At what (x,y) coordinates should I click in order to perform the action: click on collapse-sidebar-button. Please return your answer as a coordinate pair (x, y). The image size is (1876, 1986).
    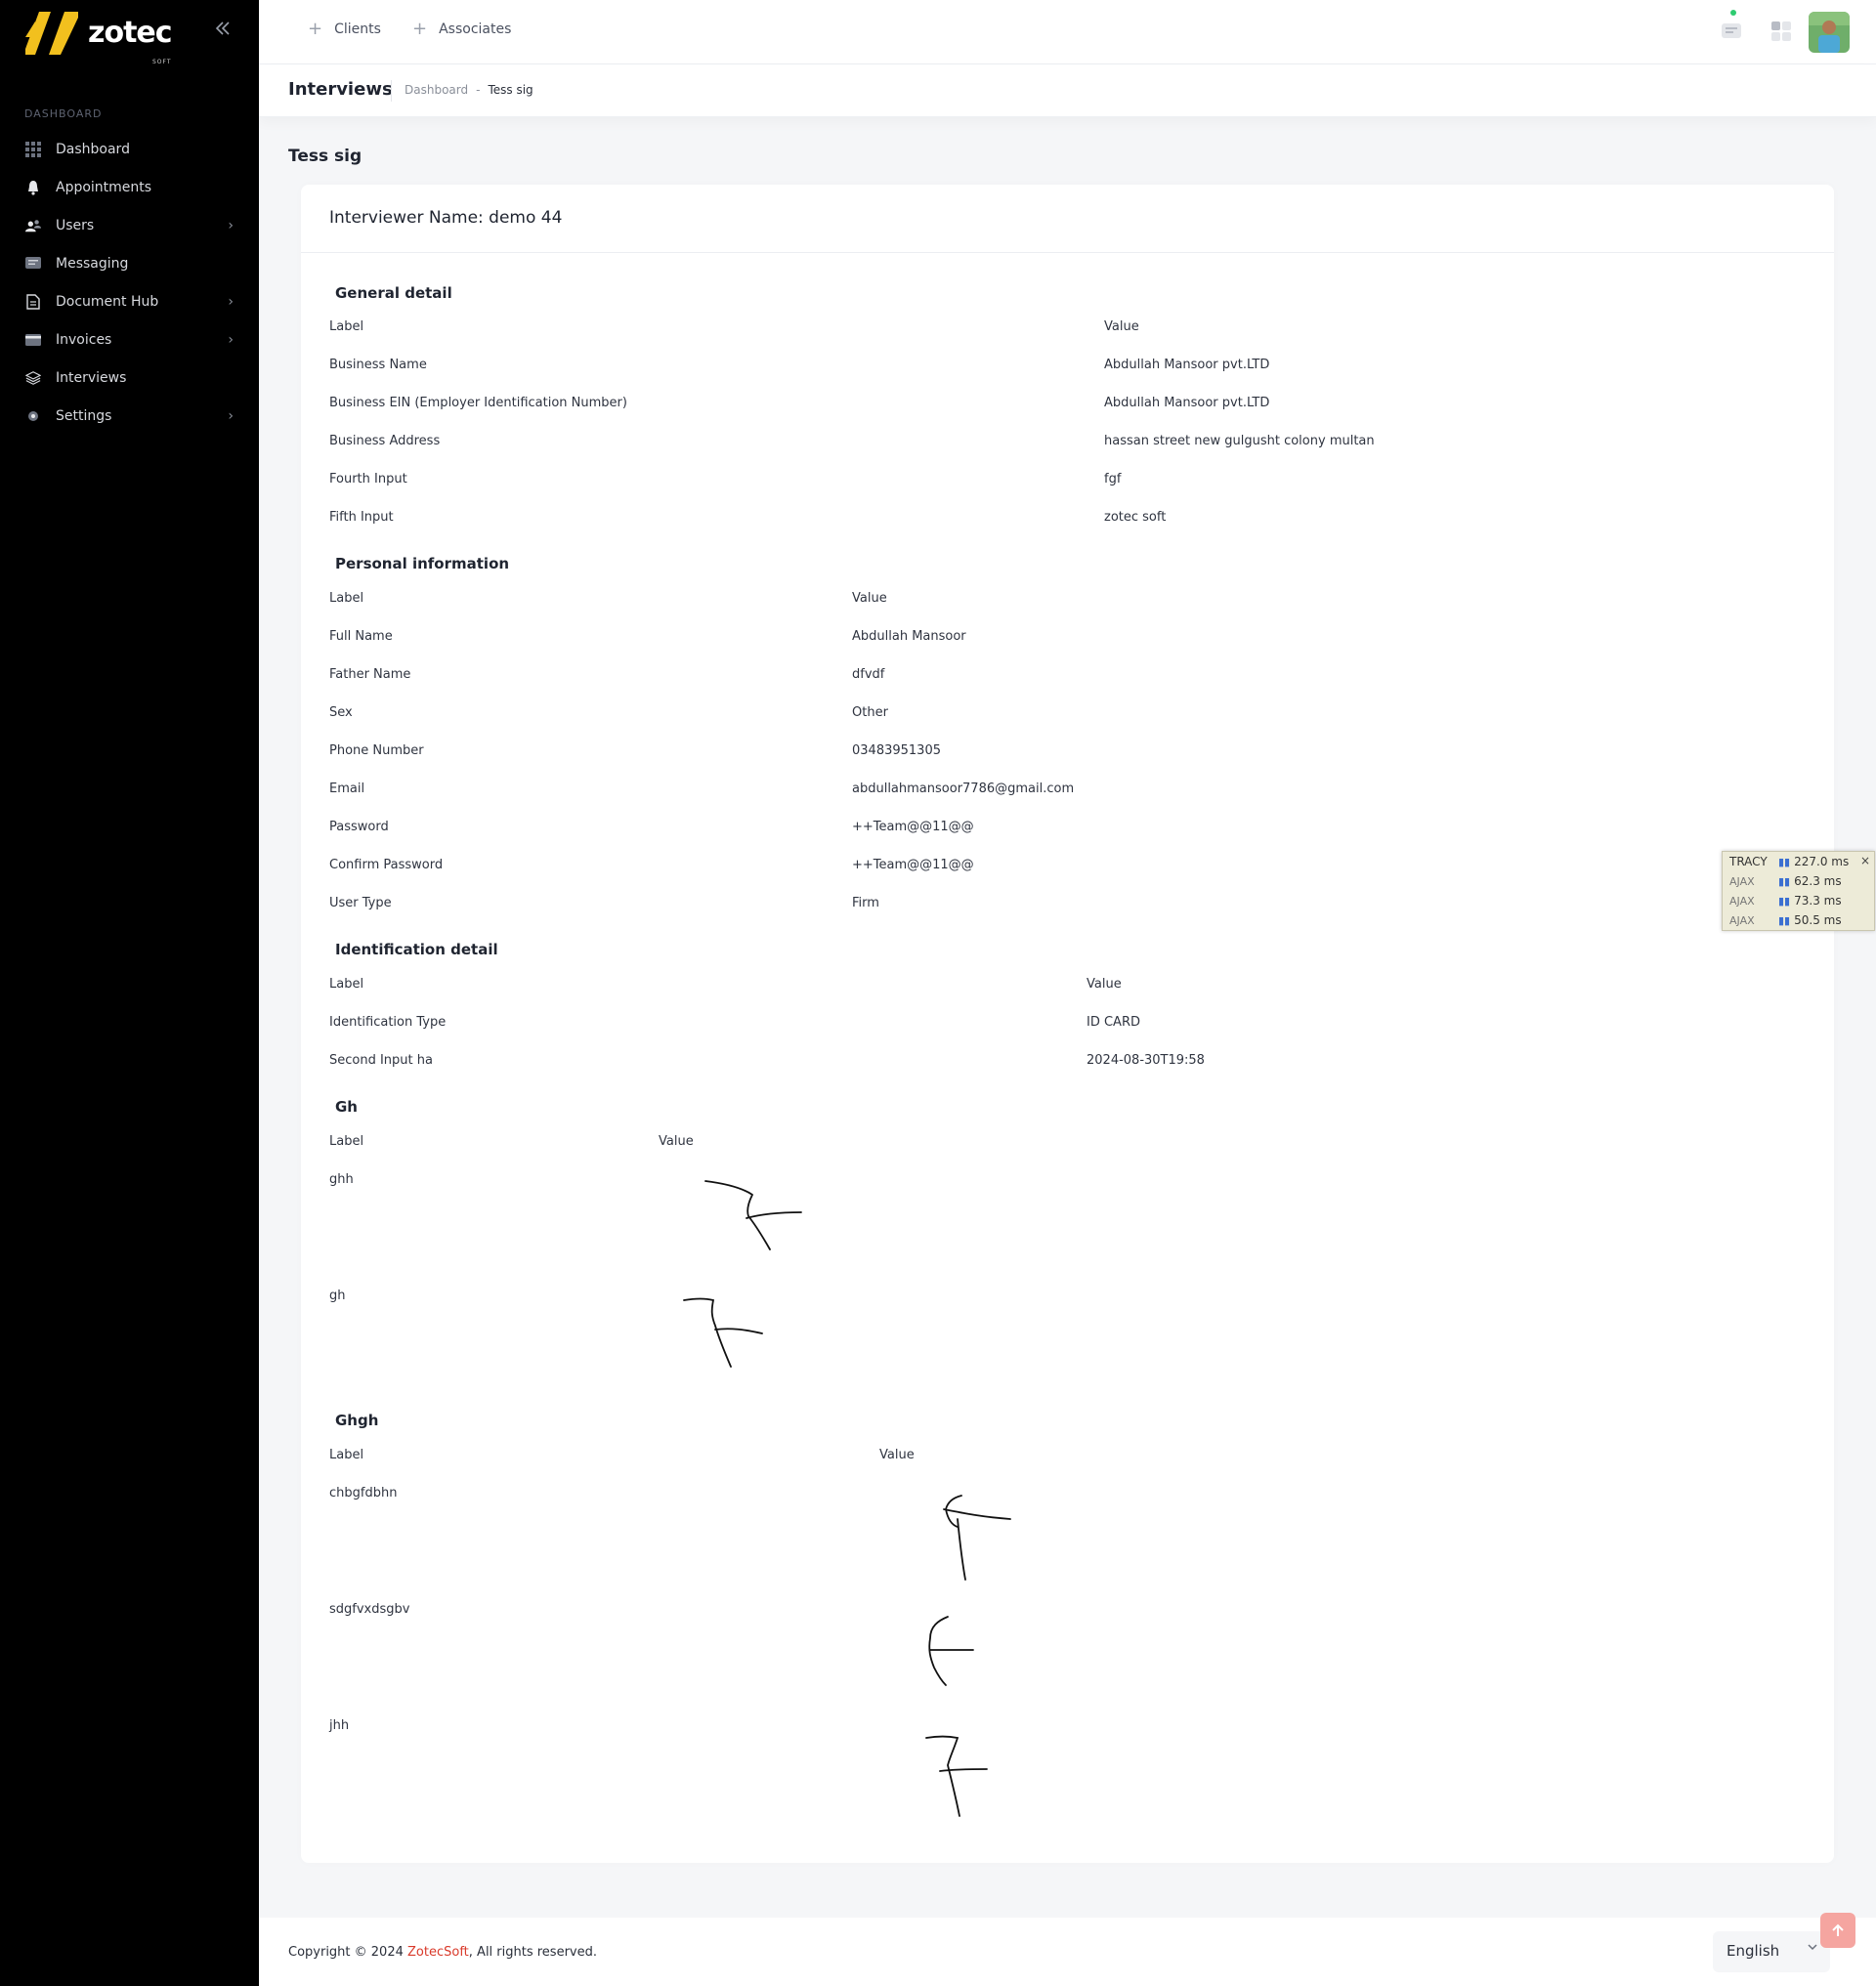
    Looking at the image, I should click on (223, 28).